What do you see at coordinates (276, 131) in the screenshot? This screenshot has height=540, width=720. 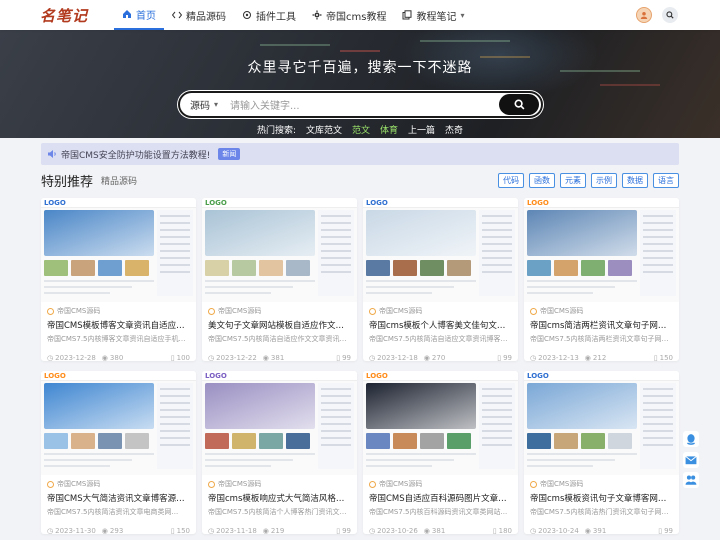 I see `hot-search-label: 热门搜索:` at bounding box center [276, 131].